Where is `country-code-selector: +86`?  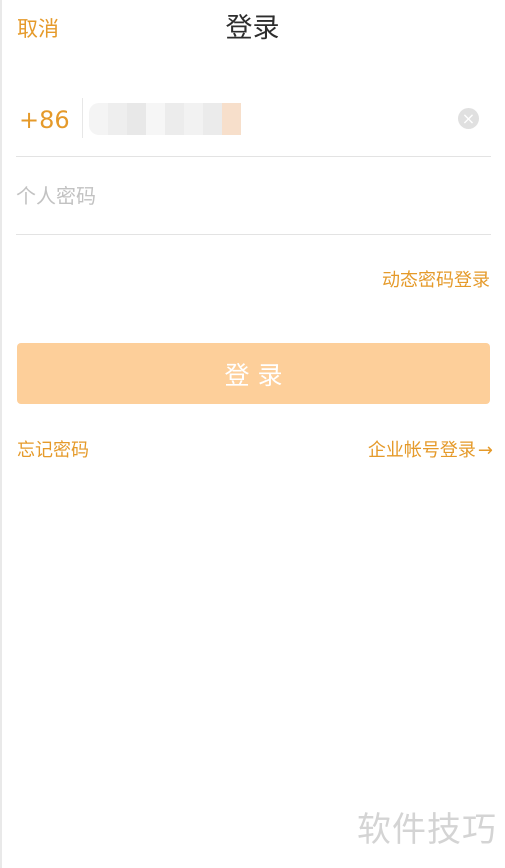
country-code-selector: +86 is located at coordinates (44, 120).